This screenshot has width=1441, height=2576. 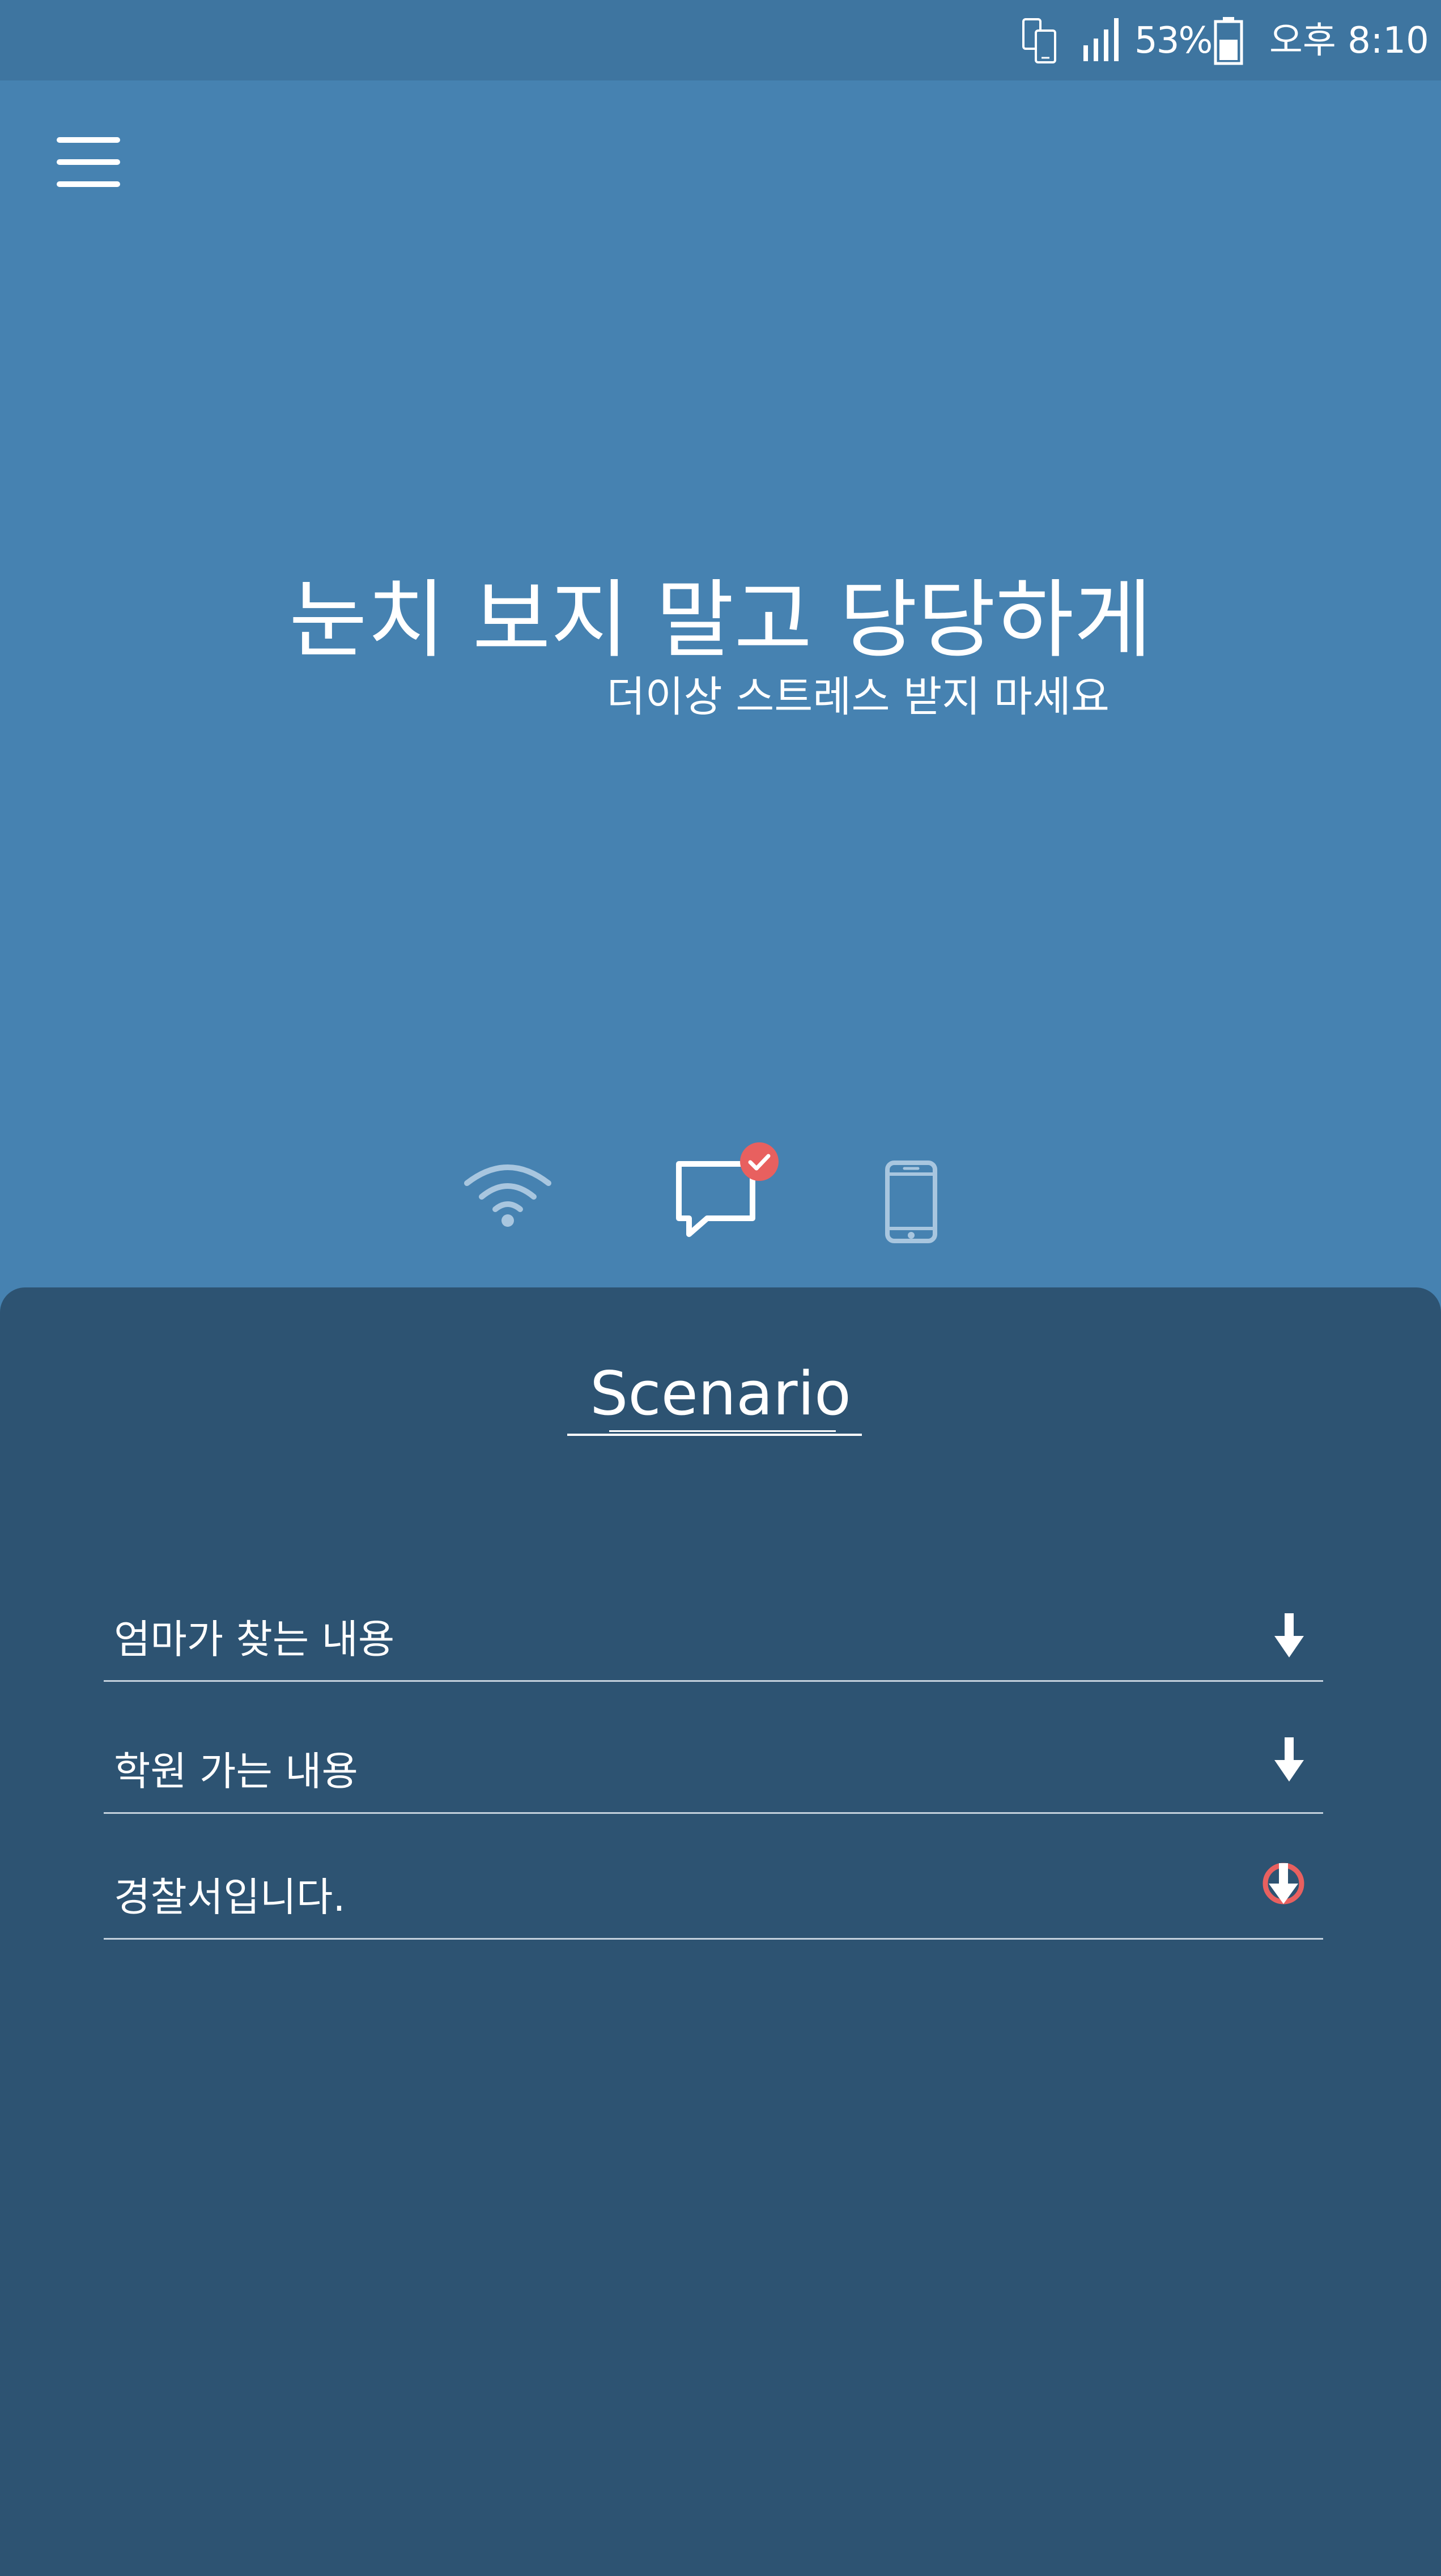 What do you see at coordinates (713, 1882) in the screenshot?
I see `scenario-item: 경찰서입니다.` at bounding box center [713, 1882].